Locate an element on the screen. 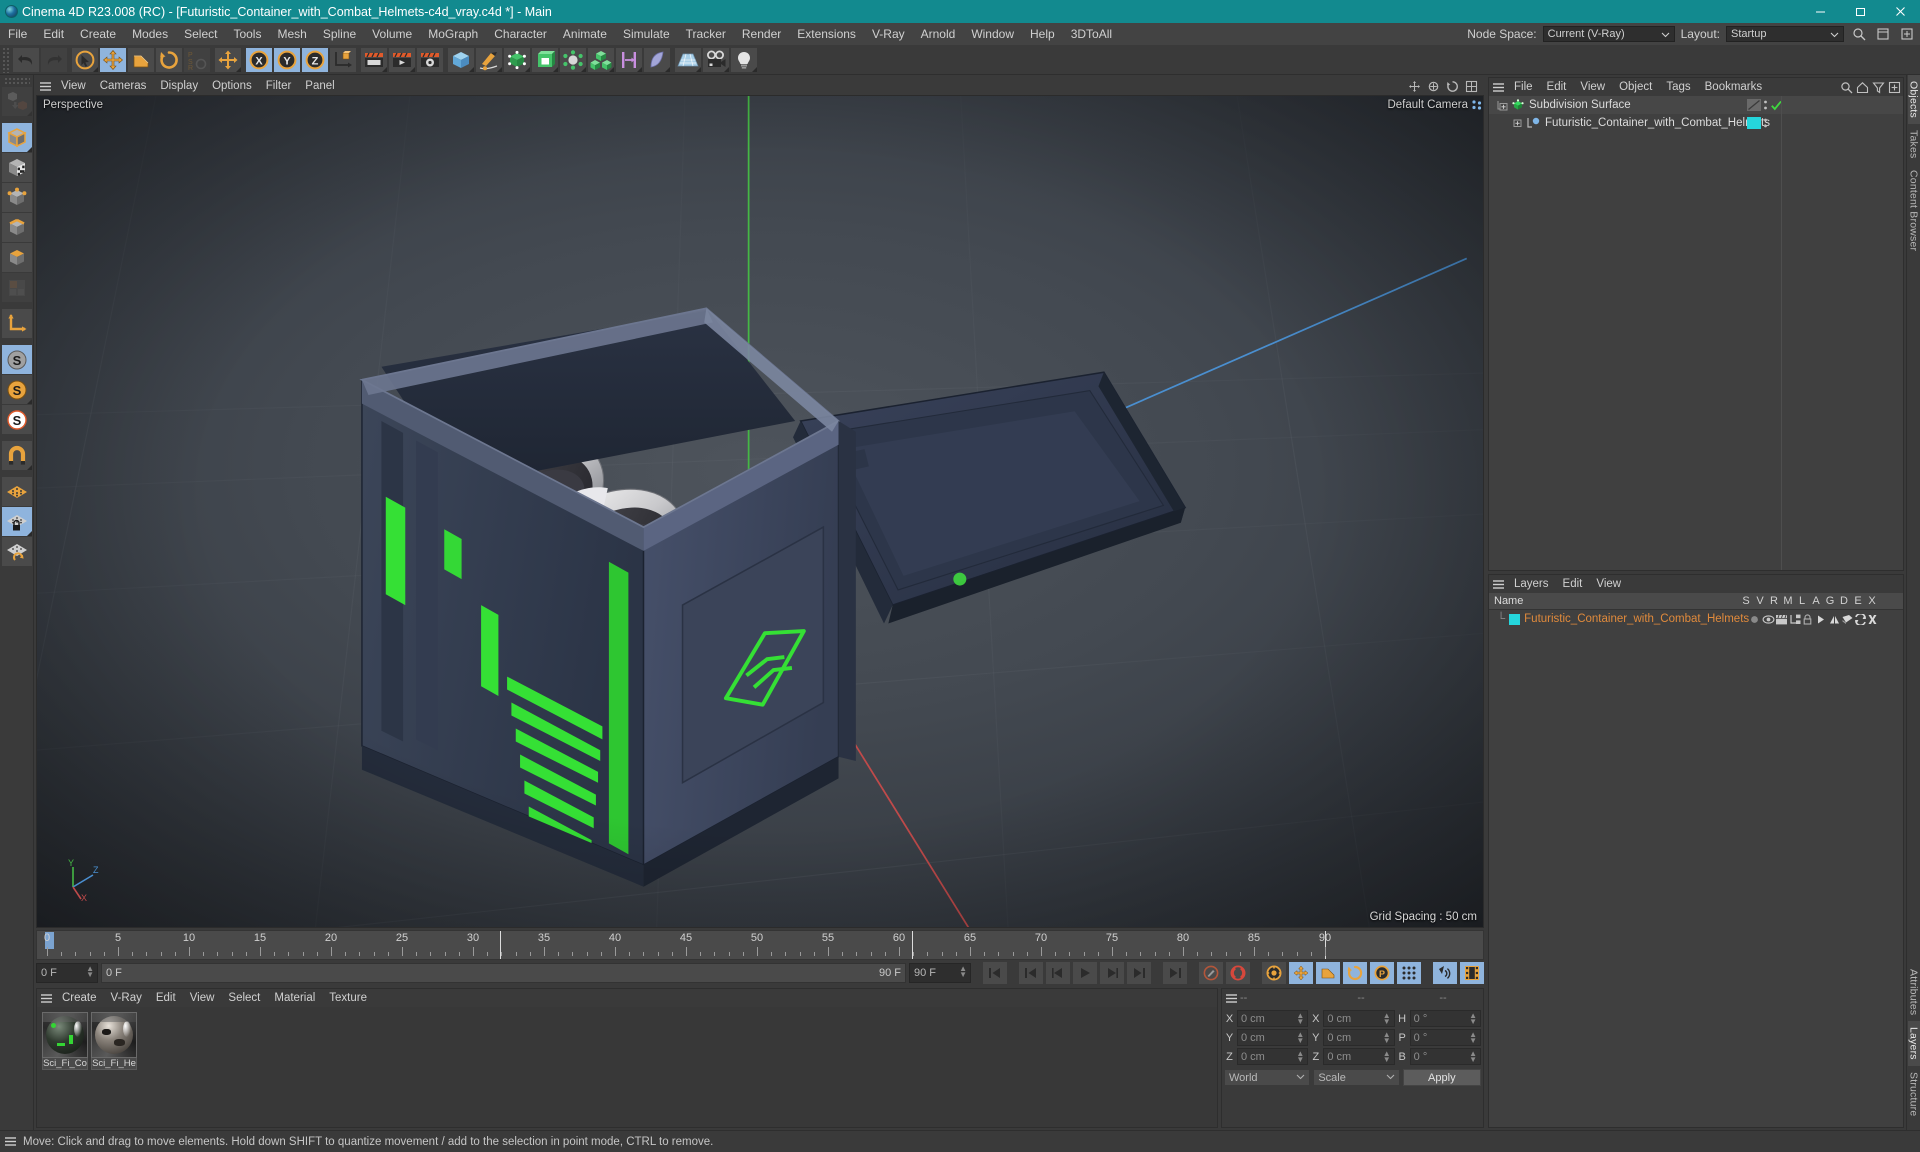 The image size is (1920, 1152). timeline-ruler: 0 5 10 15 20 25 30 35 40 45 50 55 60 65 70 75 80 85 90 is located at coordinates (760, 945).